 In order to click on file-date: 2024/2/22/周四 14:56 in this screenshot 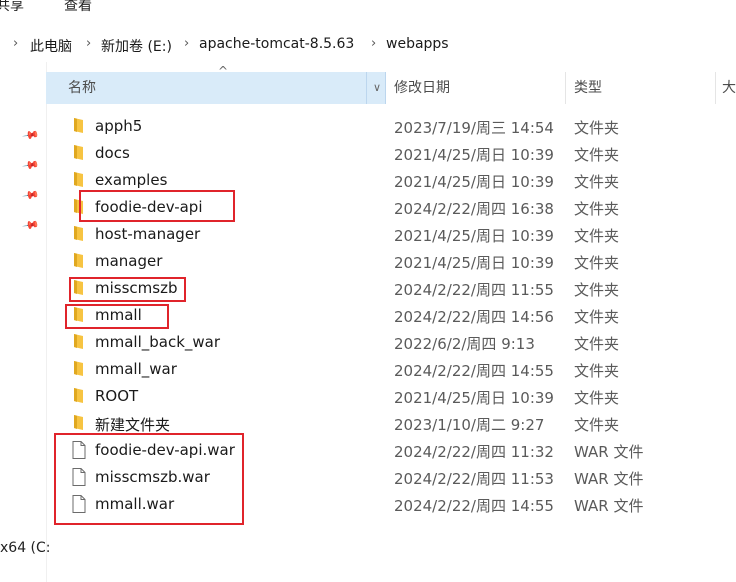, I will do `click(474, 317)`.